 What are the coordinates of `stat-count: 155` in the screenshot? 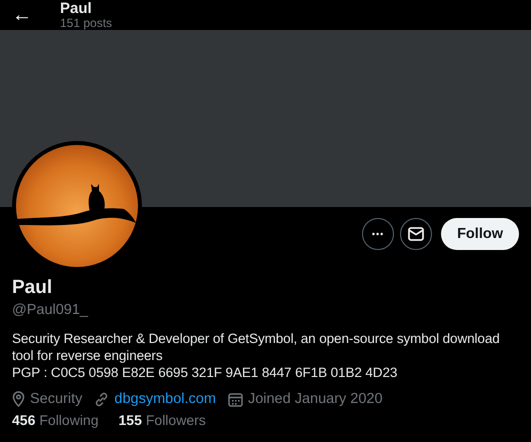 It's located at (130, 420).